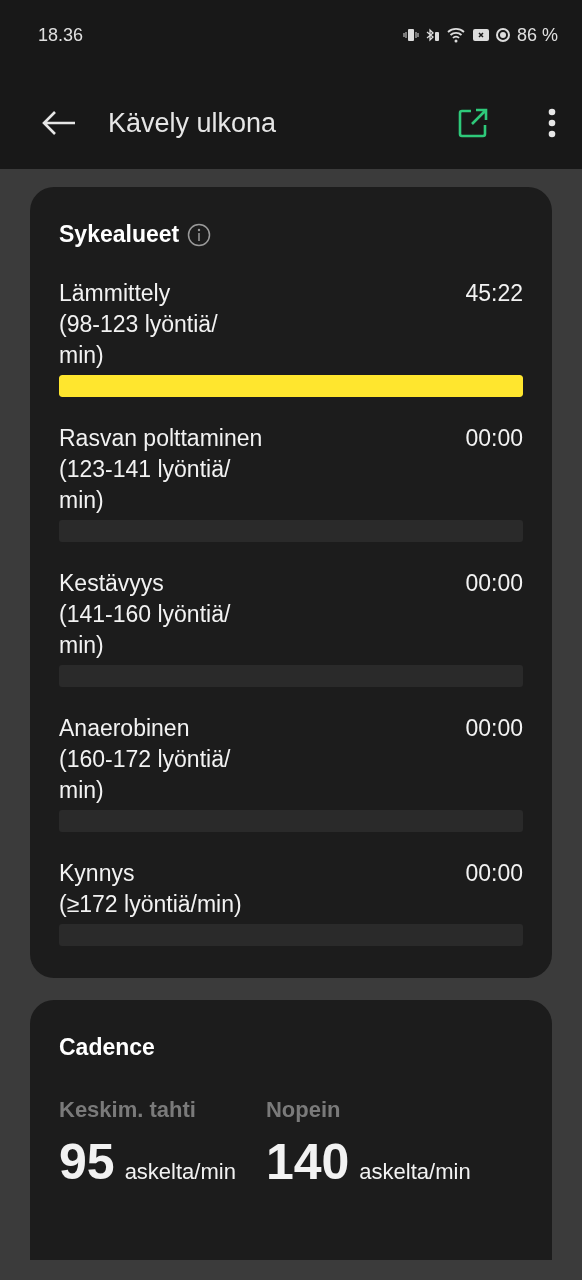  What do you see at coordinates (115, 293) in the screenshot?
I see `zone-name: Lämmittely` at bounding box center [115, 293].